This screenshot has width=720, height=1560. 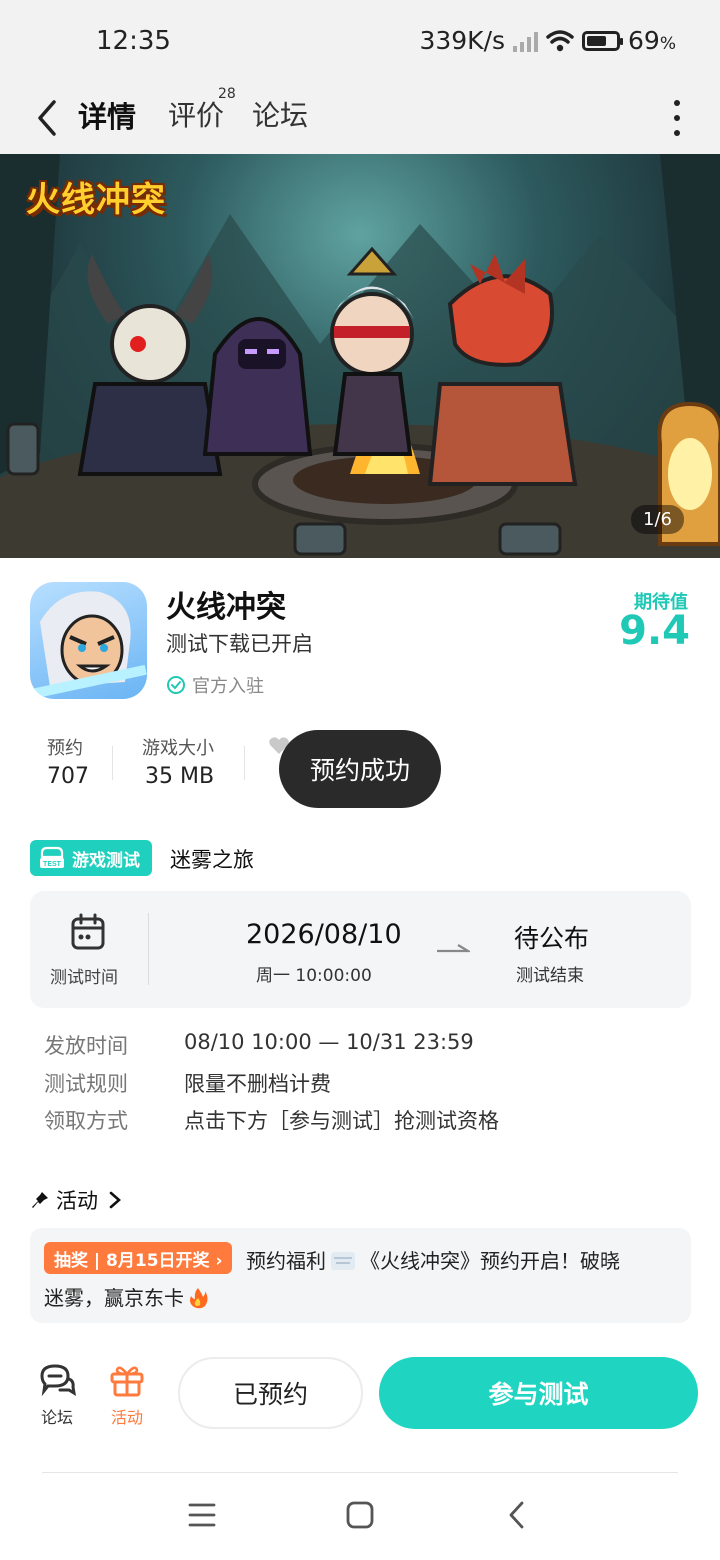 I want to click on lottery-tag: 抽奖 | 8月15日开奖 ›, so click(x=138, y=1258).